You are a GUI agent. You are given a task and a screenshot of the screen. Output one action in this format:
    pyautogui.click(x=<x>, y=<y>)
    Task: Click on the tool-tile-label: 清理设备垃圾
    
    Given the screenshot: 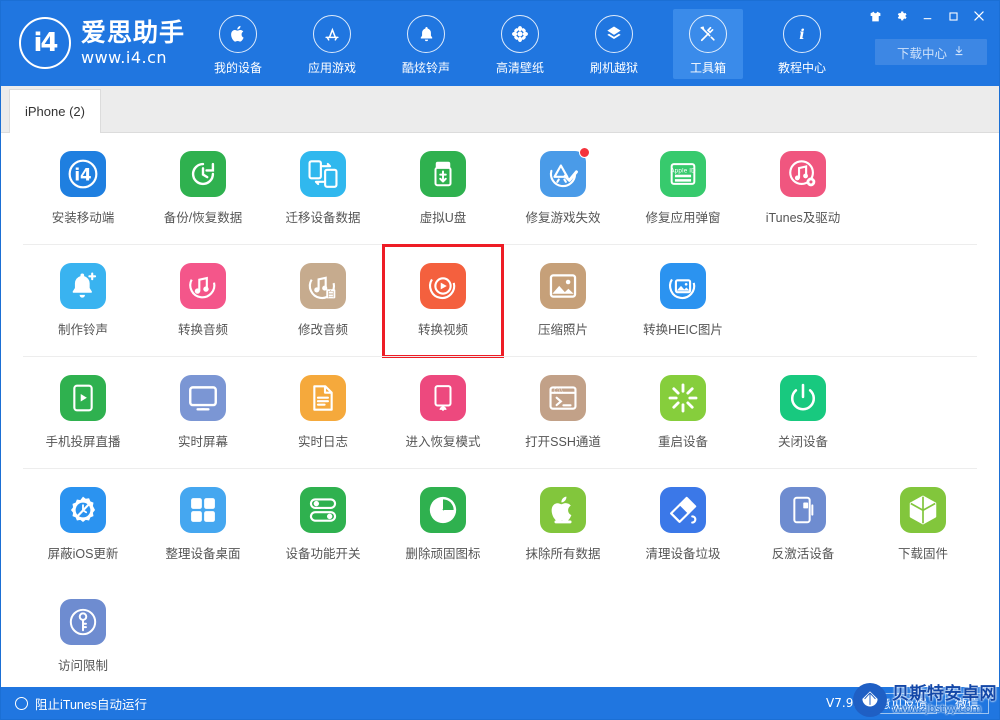 What is the action you would take?
    pyautogui.click(x=683, y=554)
    